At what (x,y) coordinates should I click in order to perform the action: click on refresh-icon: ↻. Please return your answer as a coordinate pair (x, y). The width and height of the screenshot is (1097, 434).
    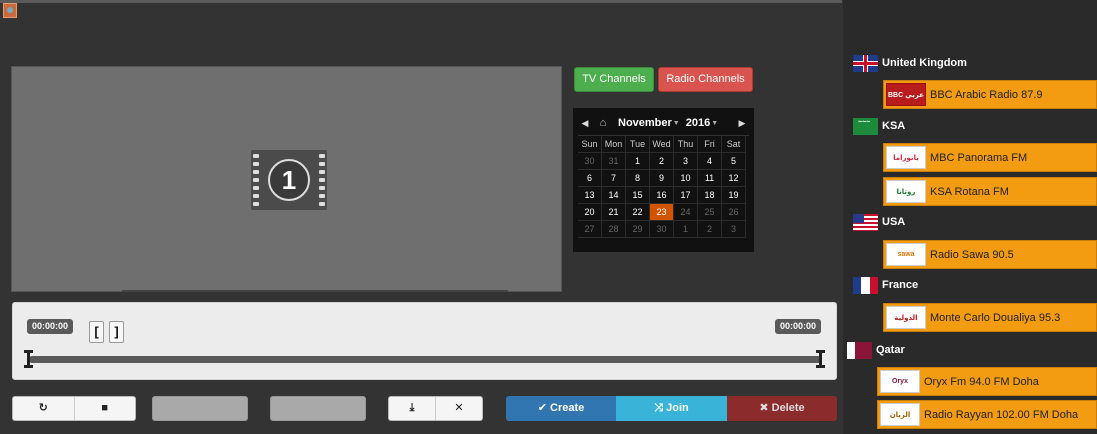
    Looking at the image, I should click on (44, 408).